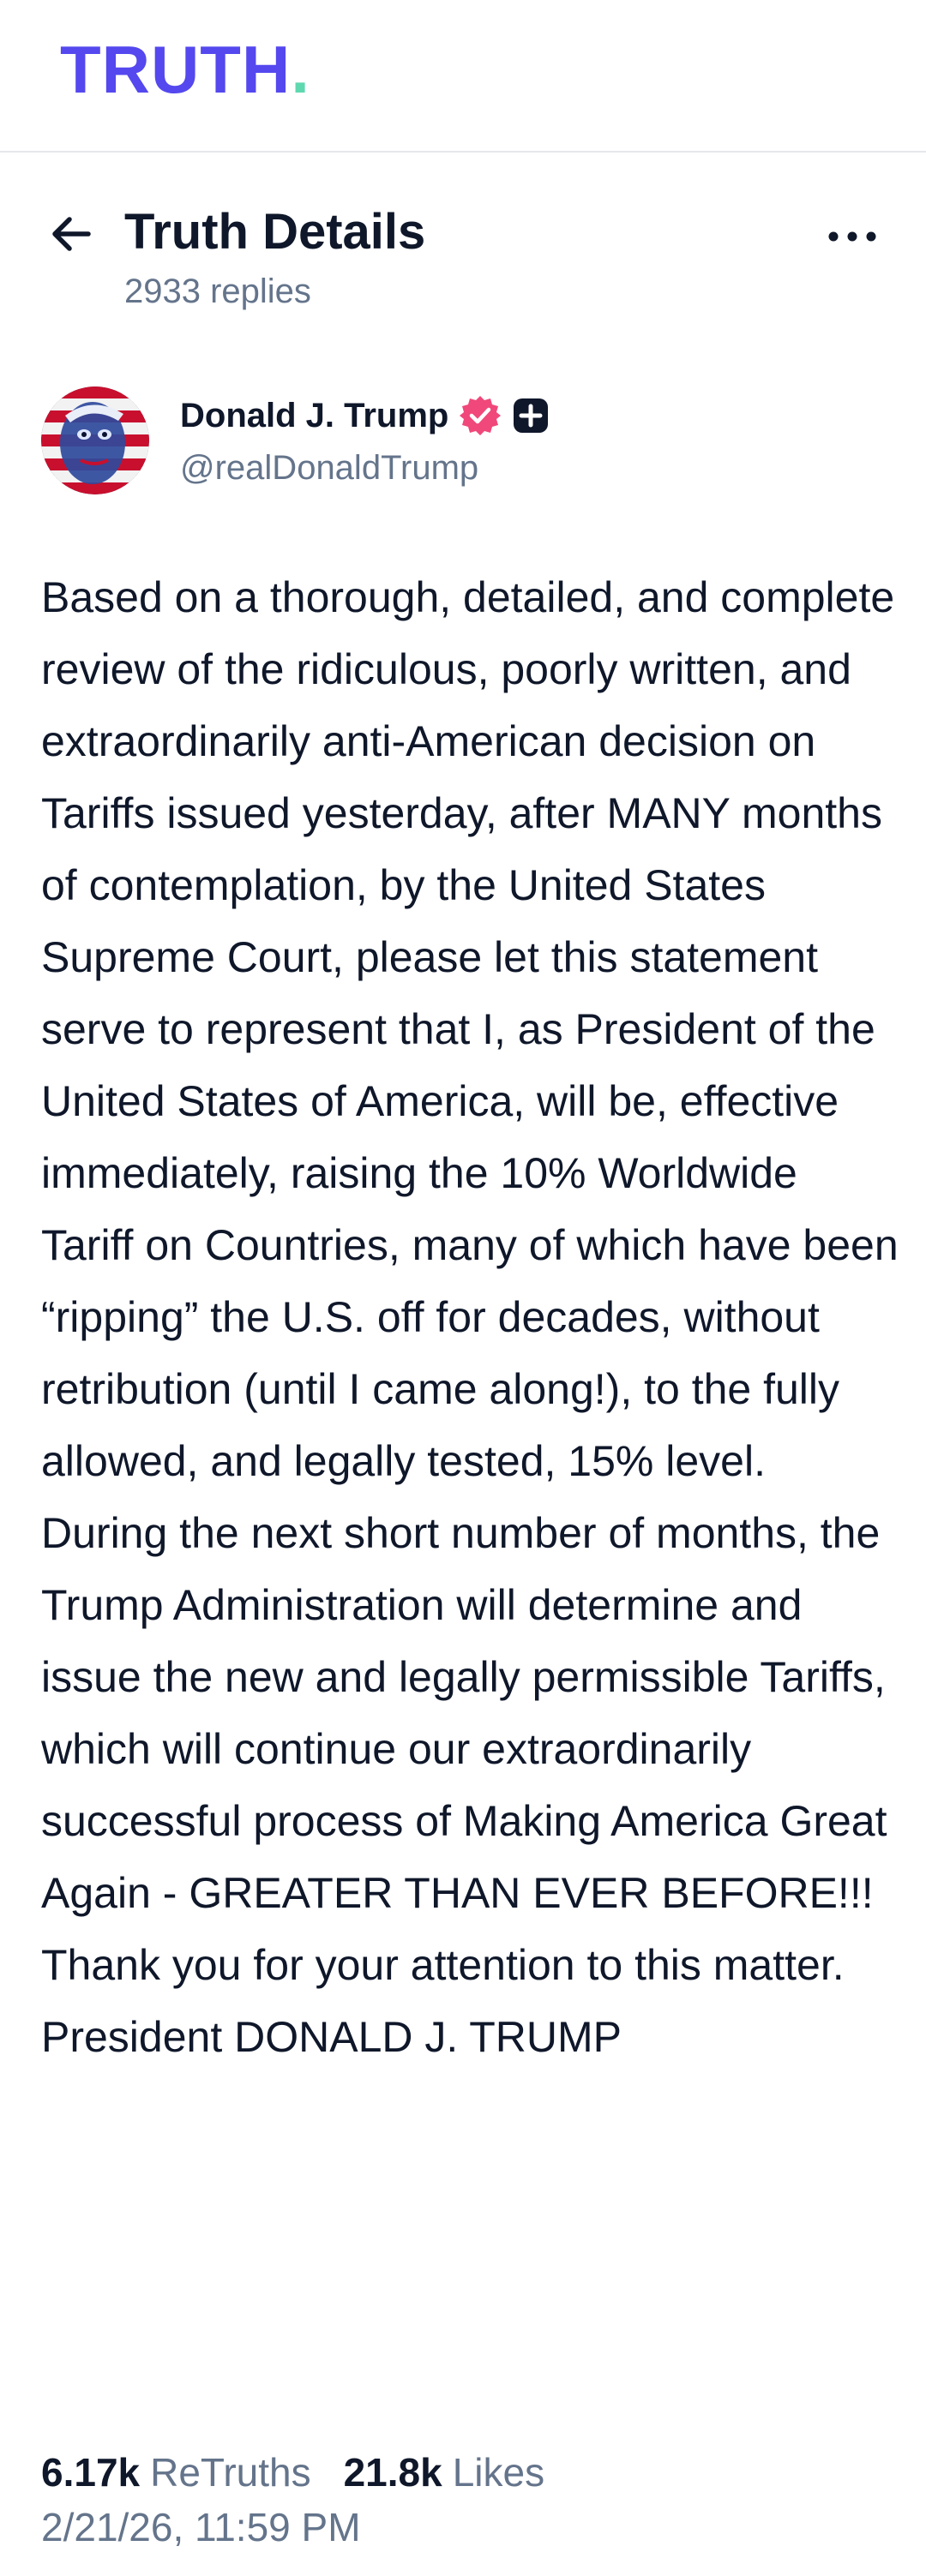 The height and width of the screenshot is (2576, 926). I want to click on arrow-left-icon, so click(71, 234).